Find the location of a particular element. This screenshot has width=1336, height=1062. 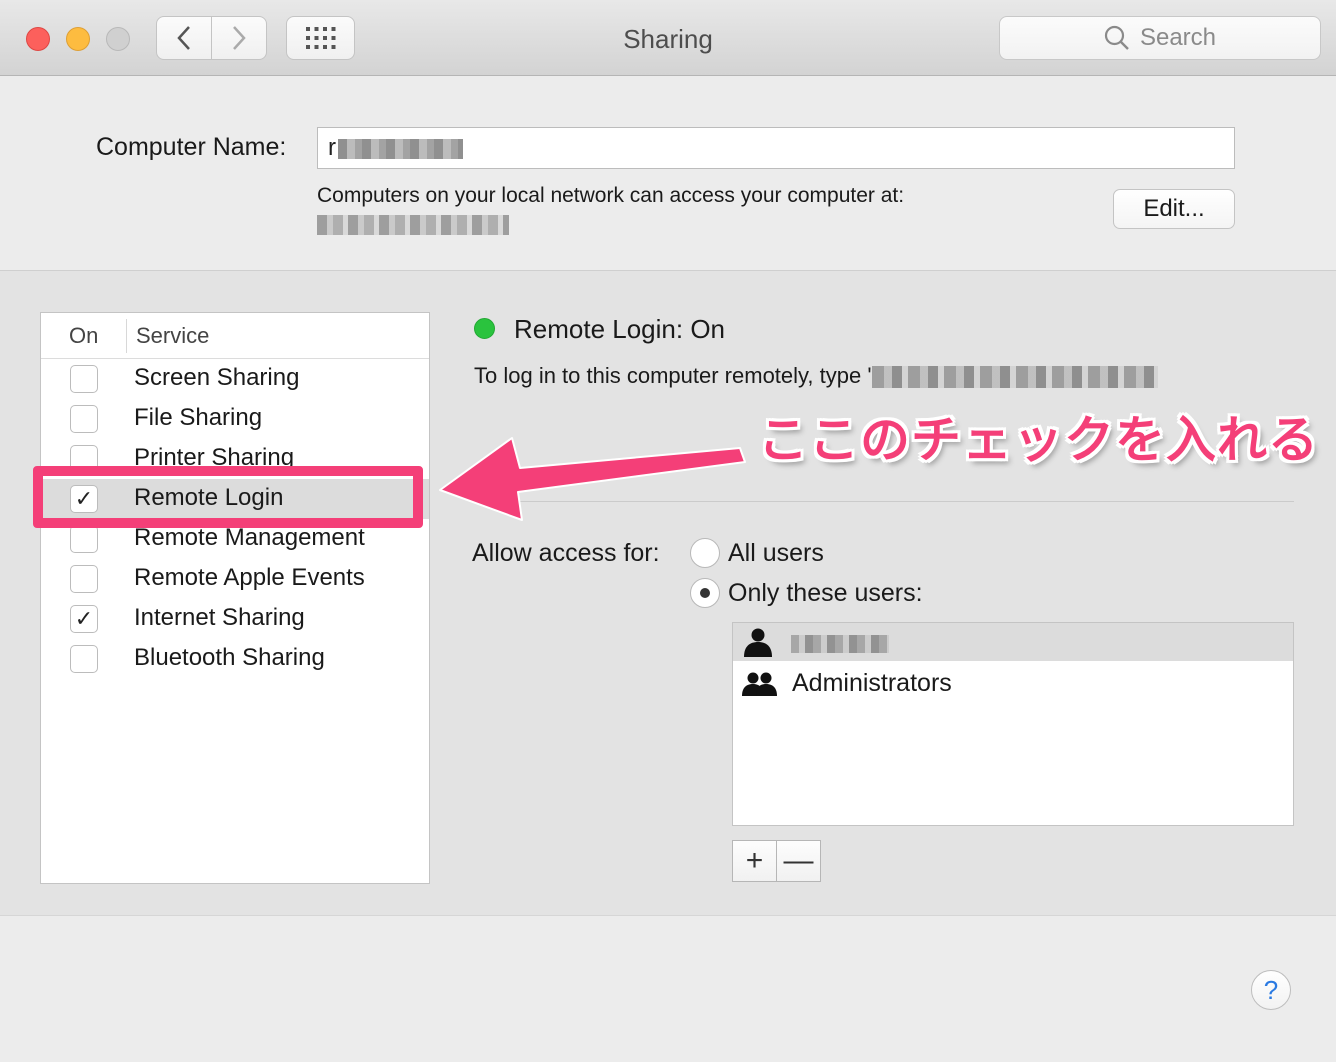

annotation-text: ここのチェックを入れる is located at coordinates (1038, 440).